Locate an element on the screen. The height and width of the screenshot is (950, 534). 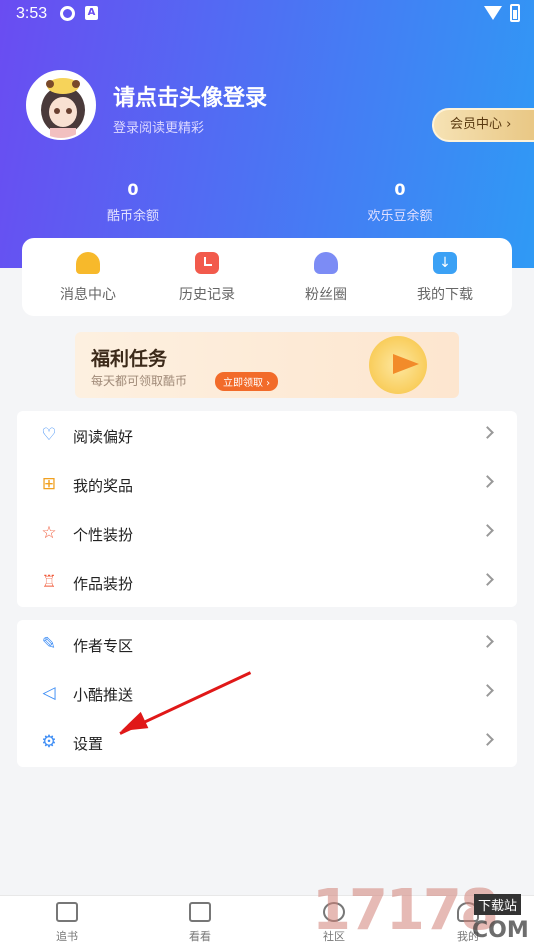
quick-item-label: 粉丝圈 is located at coordinates (326, 295).